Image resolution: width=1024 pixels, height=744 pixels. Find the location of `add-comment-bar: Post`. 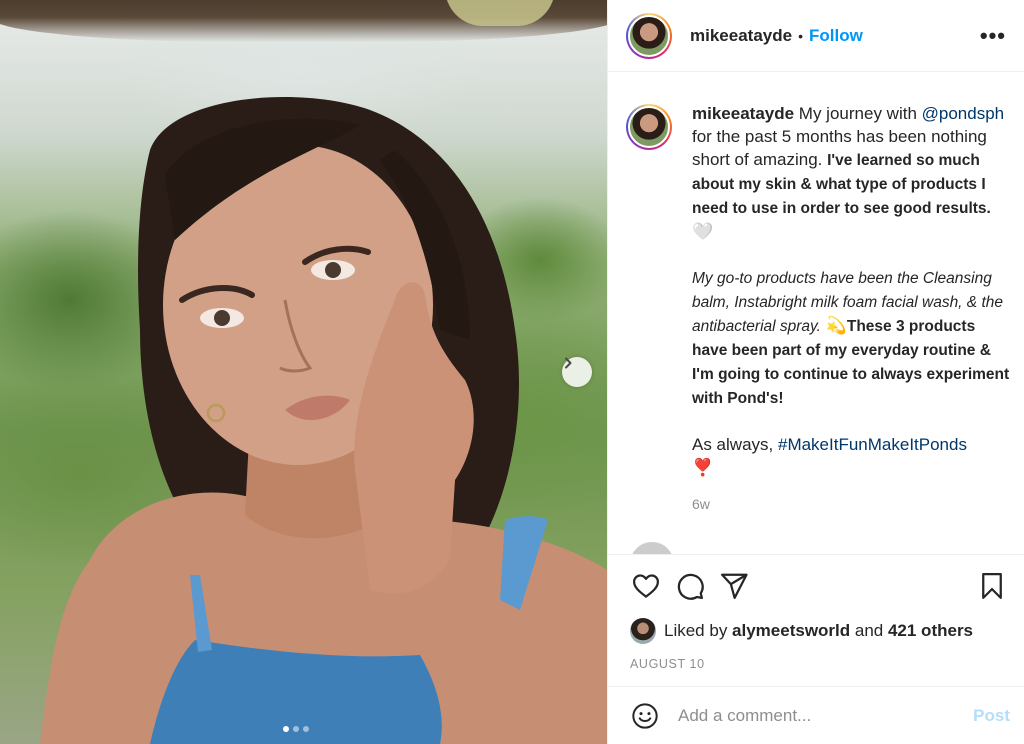

add-comment-bar: Post is located at coordinates (816, 715).